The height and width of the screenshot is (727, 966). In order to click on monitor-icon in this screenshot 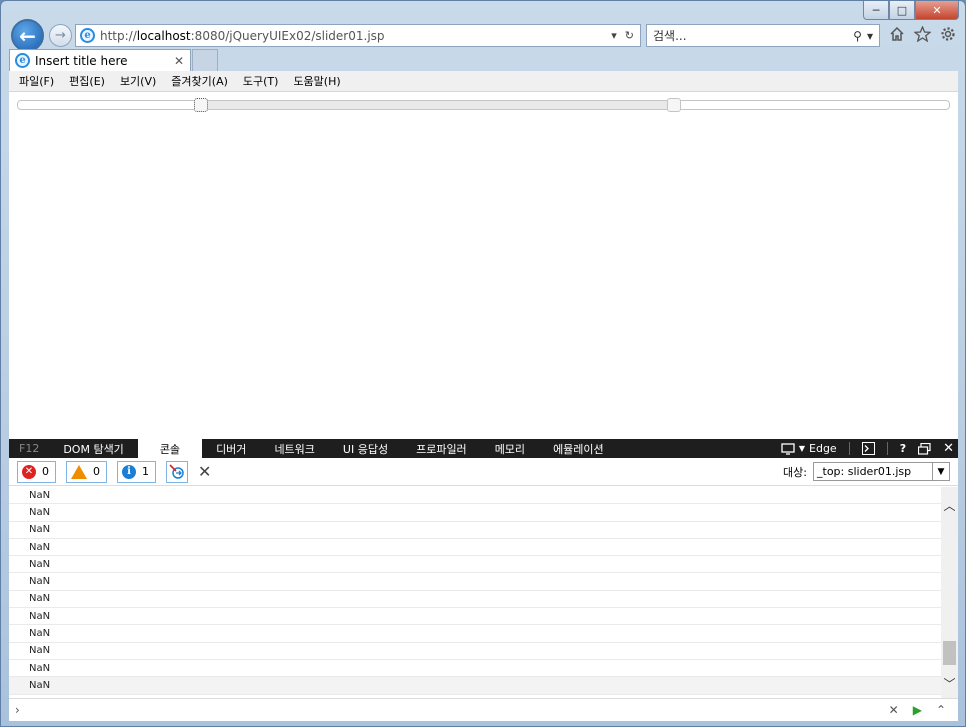, I will do `click(788, 448)`.